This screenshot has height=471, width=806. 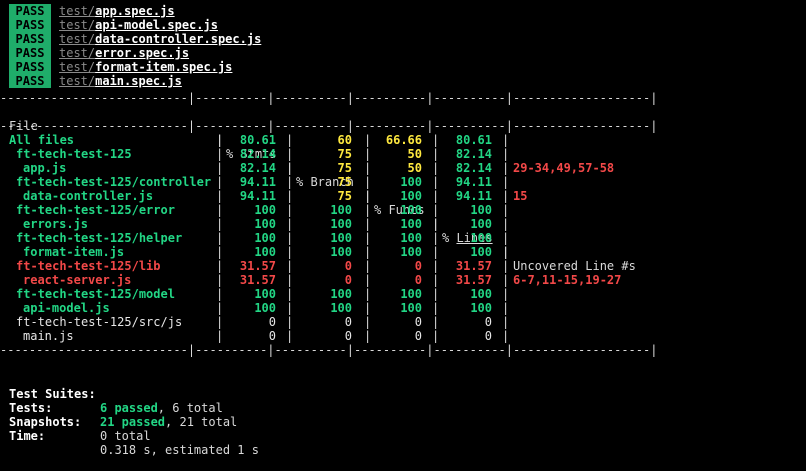 What do you see at coordinates (125, 436) in the screenshot?
I see `snapshots-value: 0 total` at bounding box center [125, 436].